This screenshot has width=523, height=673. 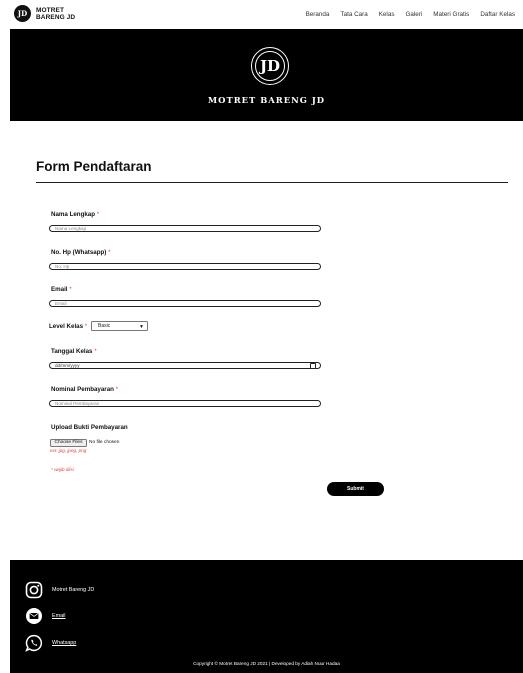 I want to click on brand-line-2: BARENG JD, so click(x=56, y=17).